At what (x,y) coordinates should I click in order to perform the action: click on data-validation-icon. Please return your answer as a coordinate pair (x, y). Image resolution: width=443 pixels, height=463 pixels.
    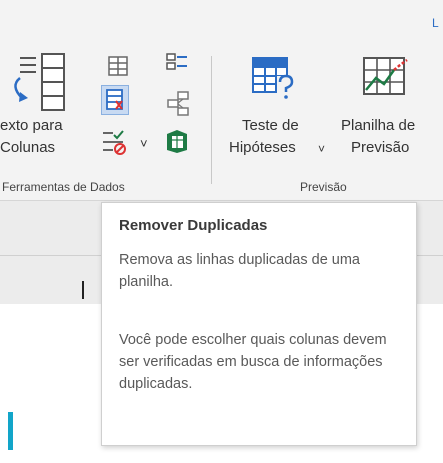
    Looking at the image, I should click on (114, 142).